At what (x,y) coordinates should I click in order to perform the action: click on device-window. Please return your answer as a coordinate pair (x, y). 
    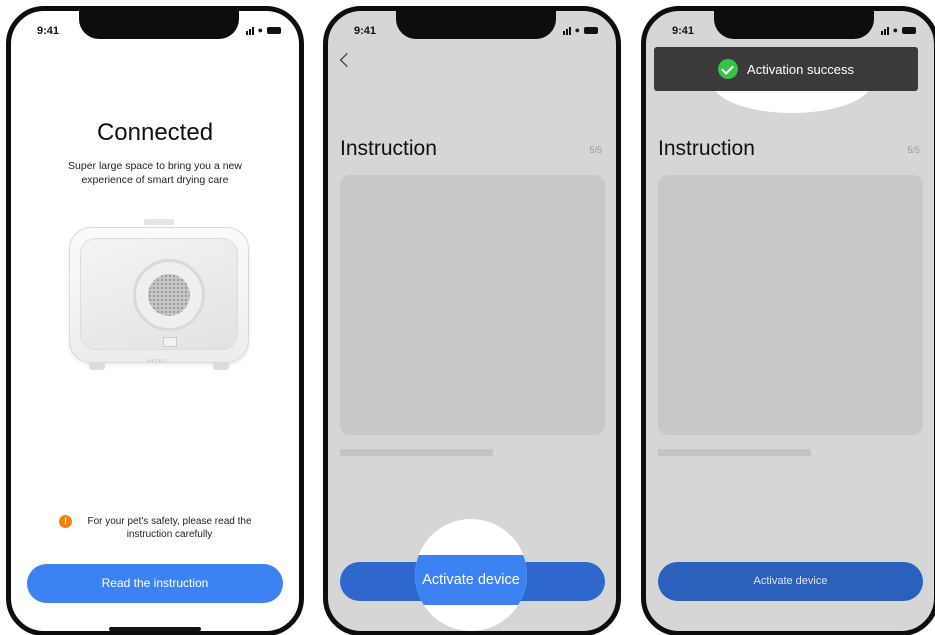
    Looking at the image, I should click on (159, 294).